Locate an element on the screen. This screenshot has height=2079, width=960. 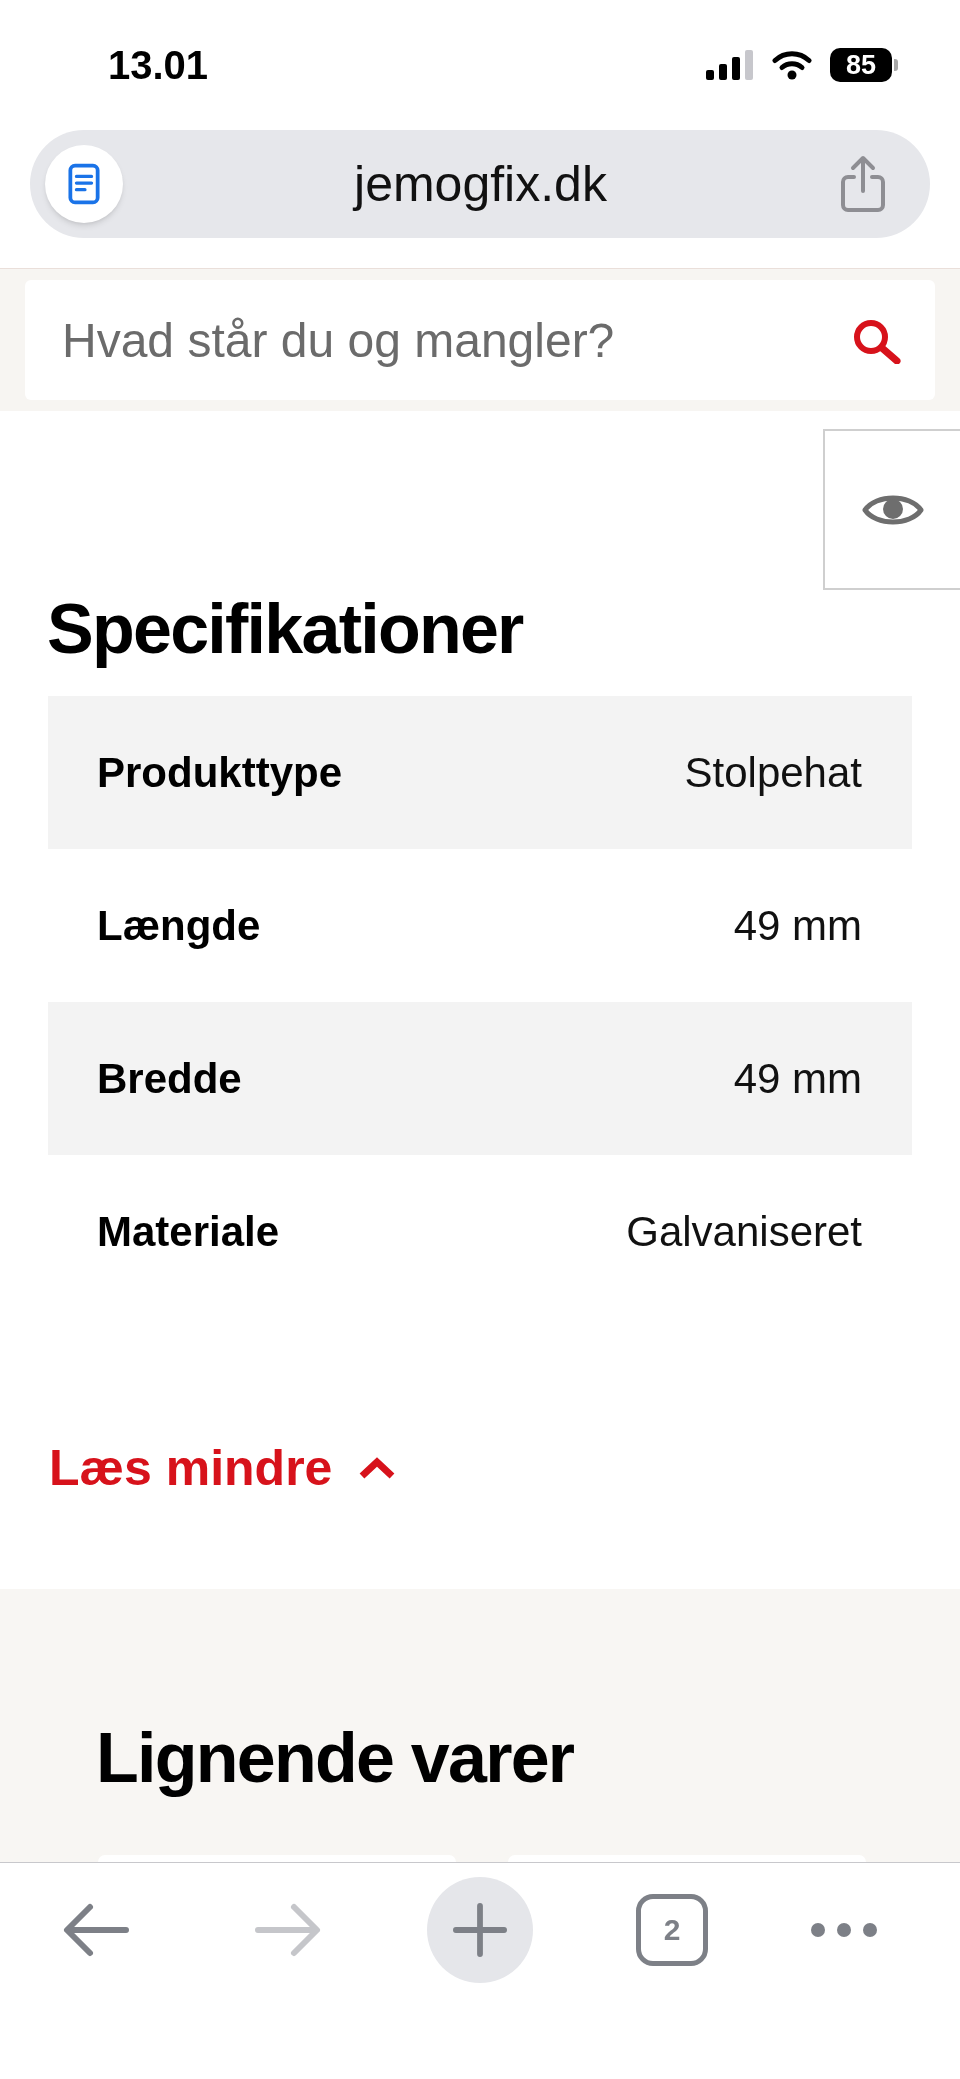
spec-value: Stolpehat is located at coordinates (773, 772).